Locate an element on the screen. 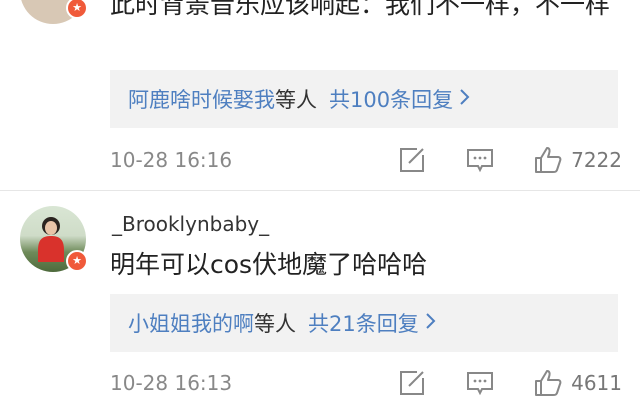 The height and width of the screenshot is (410, 640). comment-time: 10-28 16:13 is located at coordinates (171, 383).